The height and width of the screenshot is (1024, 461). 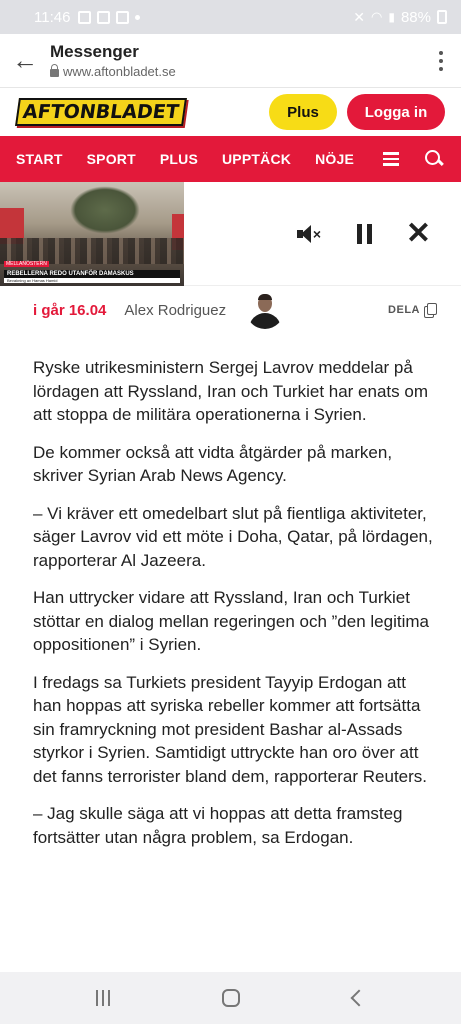 I want to click on author-name: Alex Rodriguez, so click(x=175, y=310).